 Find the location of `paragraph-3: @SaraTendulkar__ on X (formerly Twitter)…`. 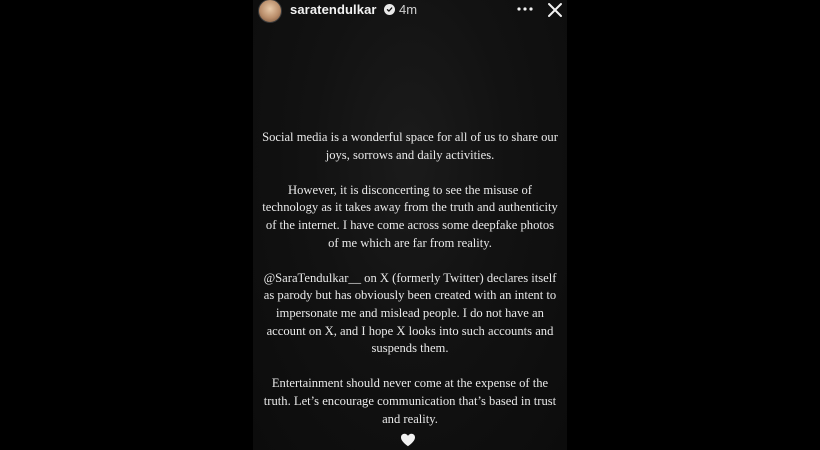

paragraph-3: @SaraTendulkar__ on X (formerly Twitter)… is located at coordinates (410, 313).